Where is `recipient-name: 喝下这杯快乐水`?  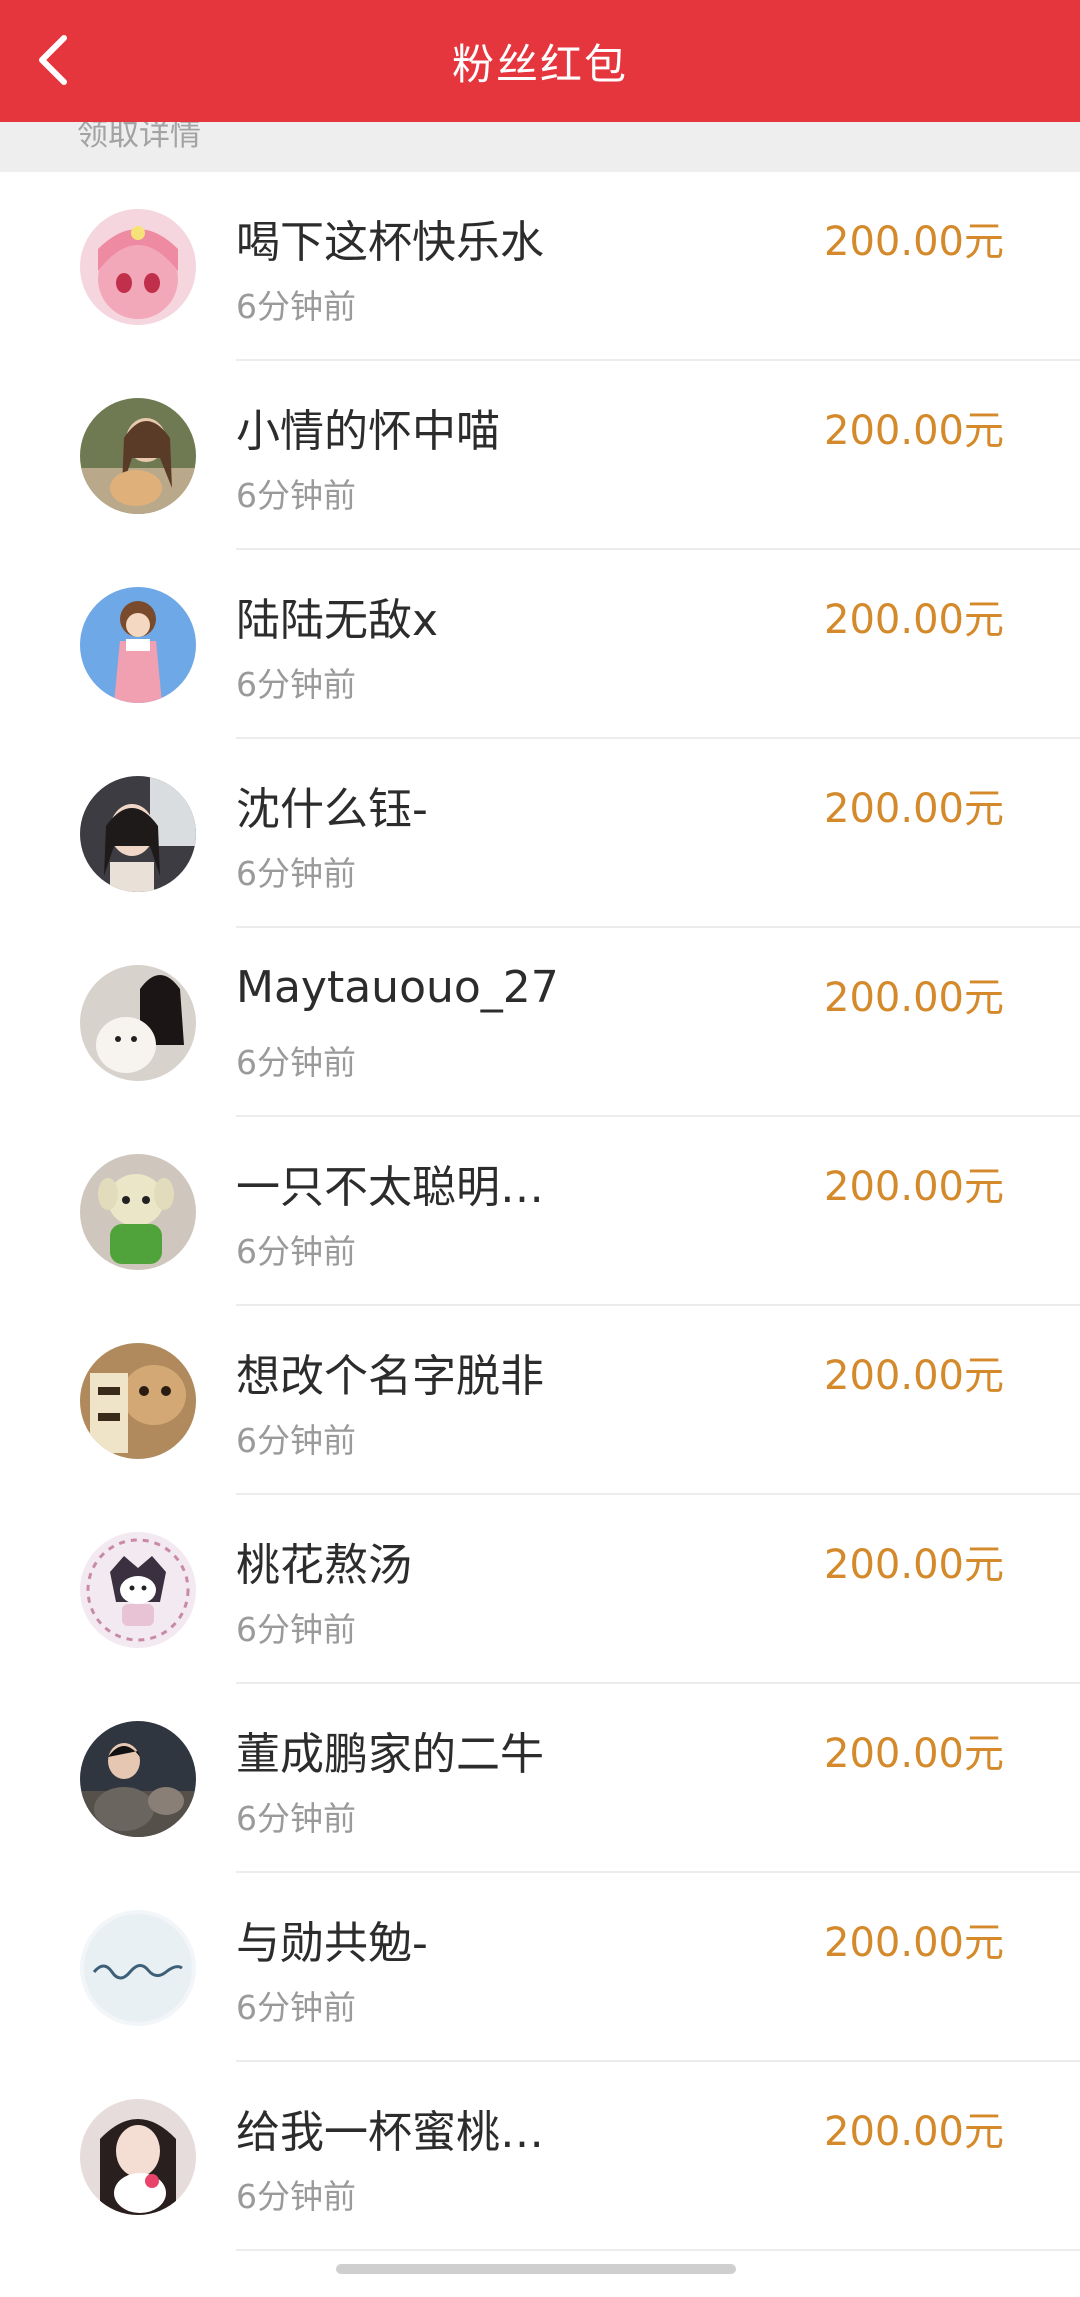
recipient-name: 喝下这杯快乐水 is located at coordinates (390, 242).